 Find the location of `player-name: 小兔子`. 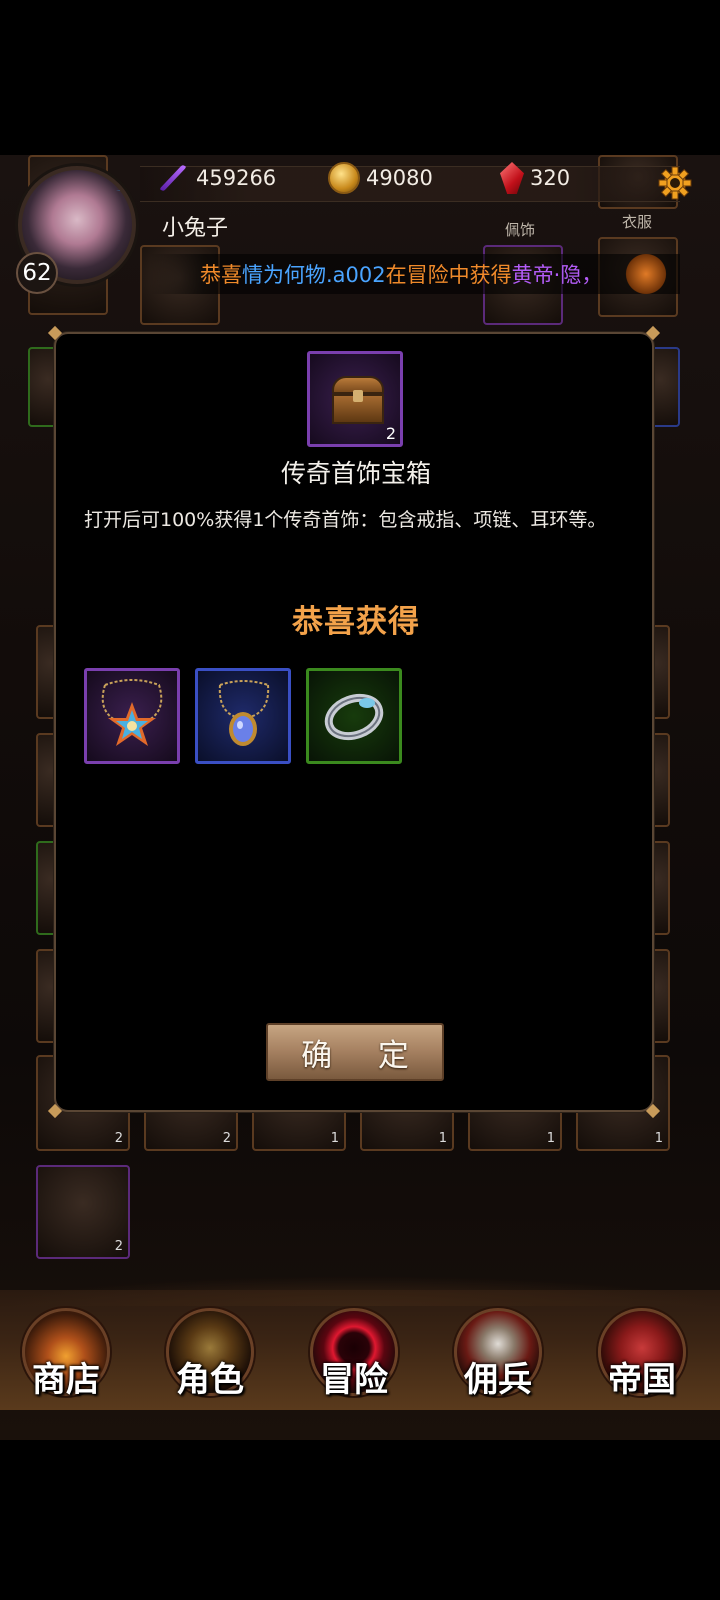

player-name: 小兔子 is located at coordinates (195, 228).